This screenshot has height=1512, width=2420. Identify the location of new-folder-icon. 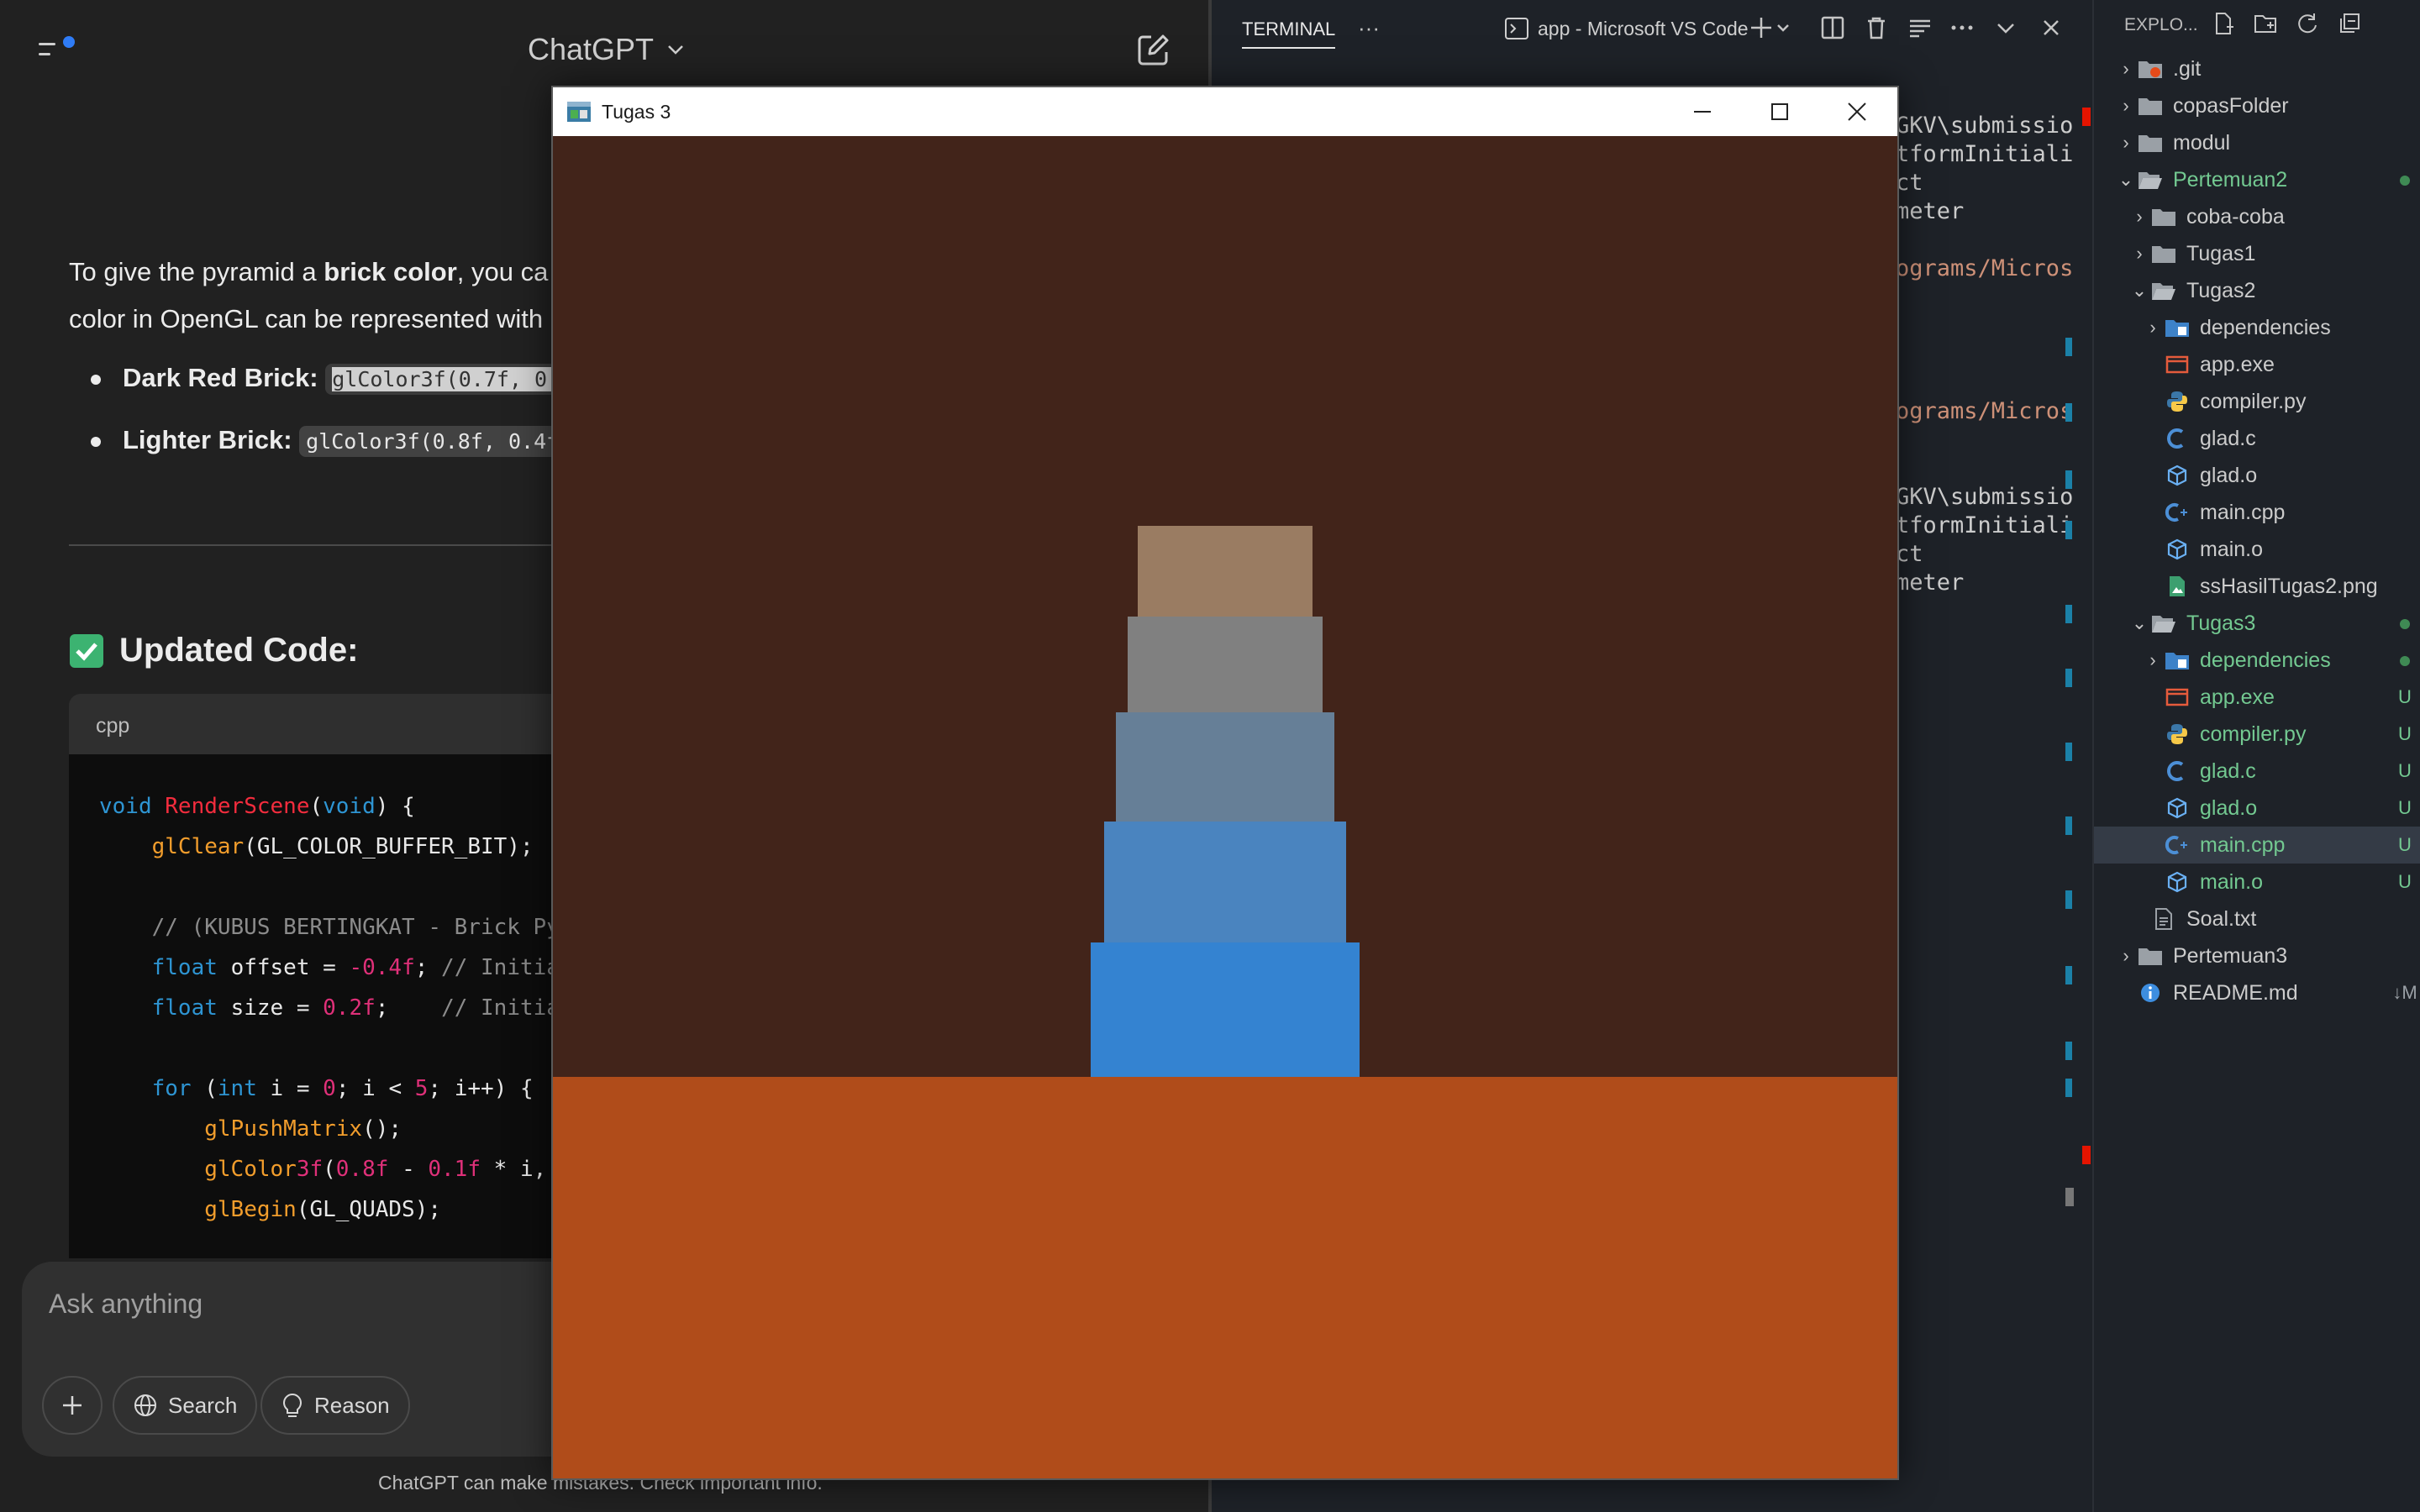
(2266, 23).